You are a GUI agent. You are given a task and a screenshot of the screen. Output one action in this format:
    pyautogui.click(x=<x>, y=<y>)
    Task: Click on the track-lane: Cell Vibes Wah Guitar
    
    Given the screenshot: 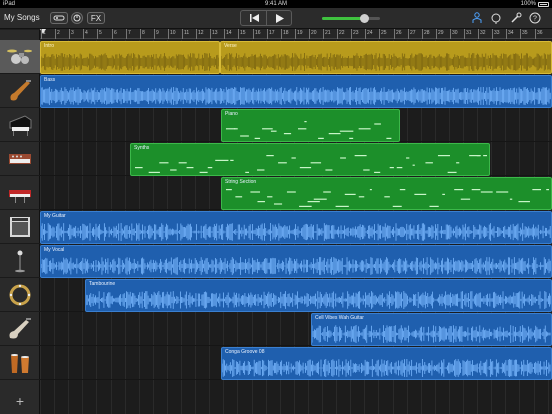 What is the action you would take?
    pyautogui.click(x=296, y=329)
    